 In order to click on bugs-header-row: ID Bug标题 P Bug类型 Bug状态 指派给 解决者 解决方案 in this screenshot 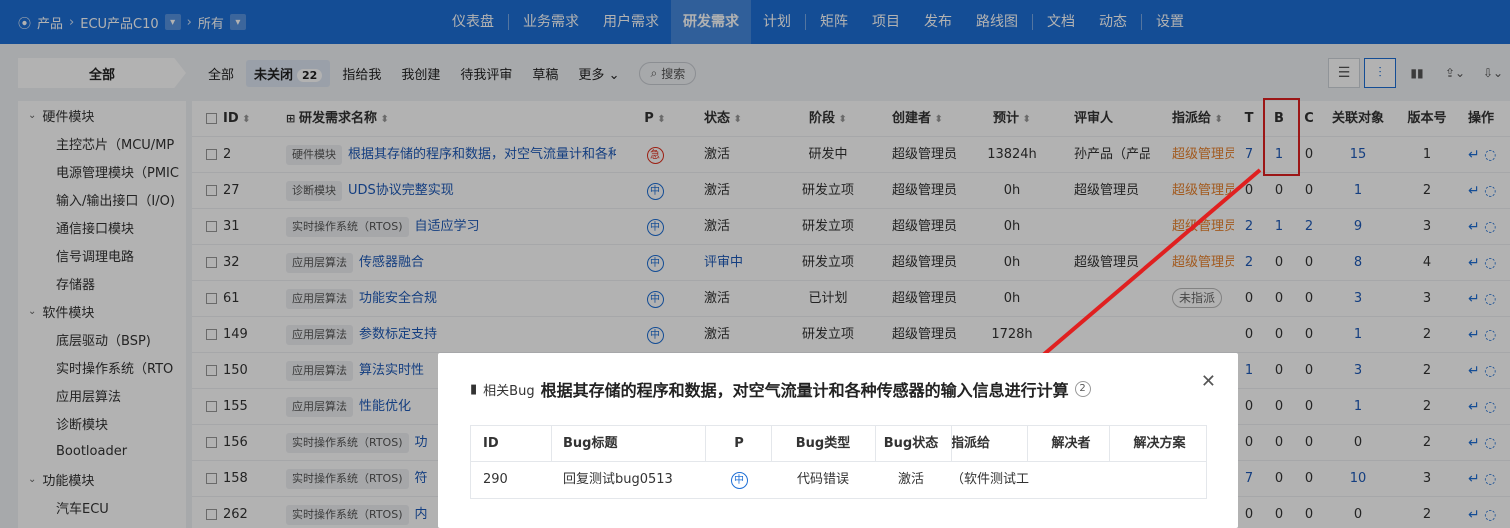, I will do `click(838, 444)`.